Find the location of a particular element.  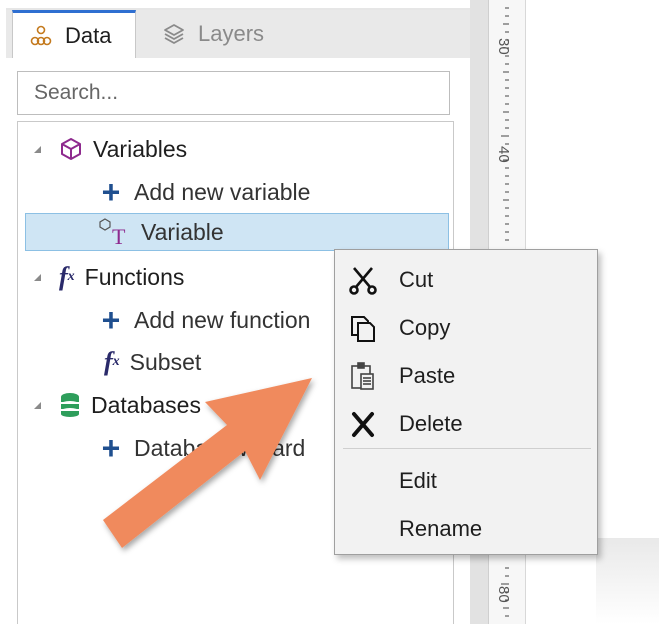

layers-icon is located at coordinates (174, 34).